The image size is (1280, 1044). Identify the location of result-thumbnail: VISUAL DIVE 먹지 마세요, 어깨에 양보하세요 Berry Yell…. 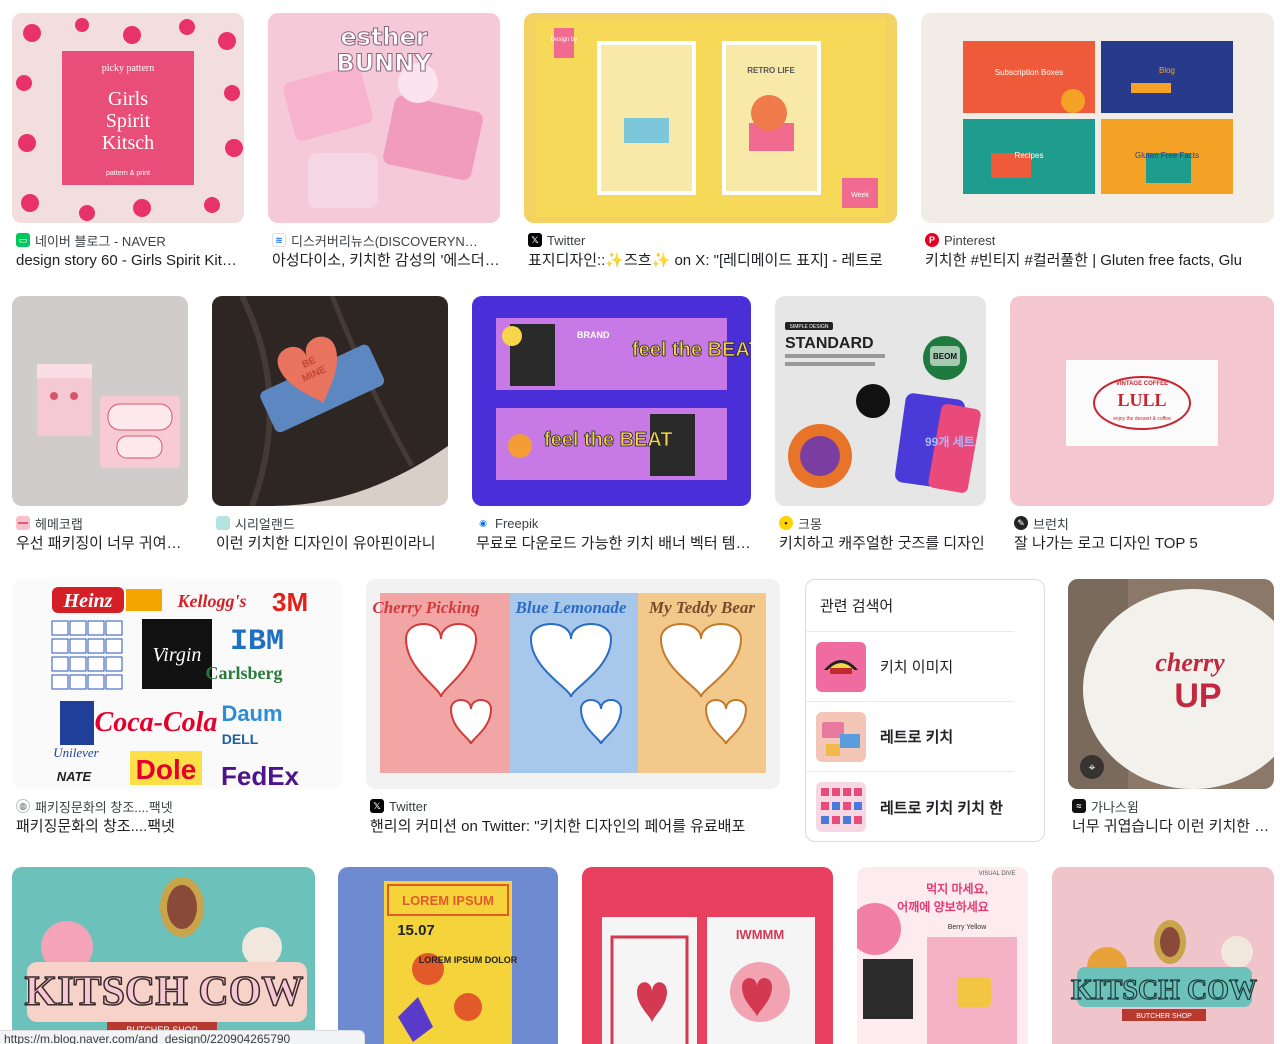
(942, 955).